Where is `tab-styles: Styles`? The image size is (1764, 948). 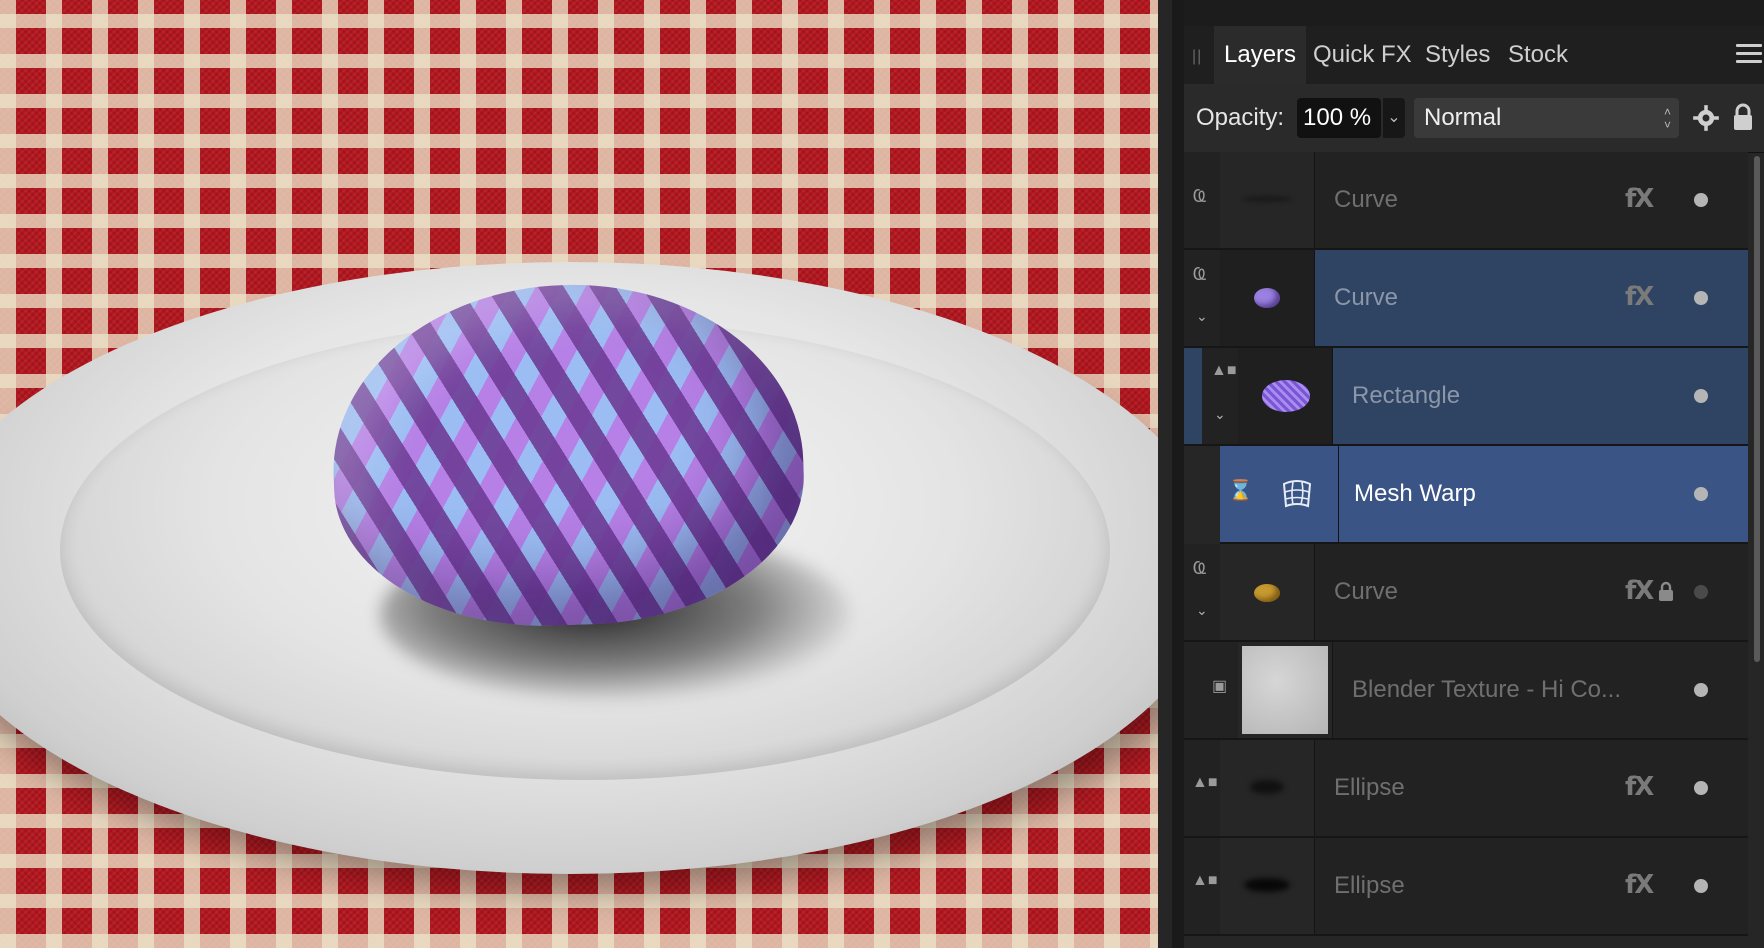 tab-styles: Styles is located at coordinates (1457, 55).